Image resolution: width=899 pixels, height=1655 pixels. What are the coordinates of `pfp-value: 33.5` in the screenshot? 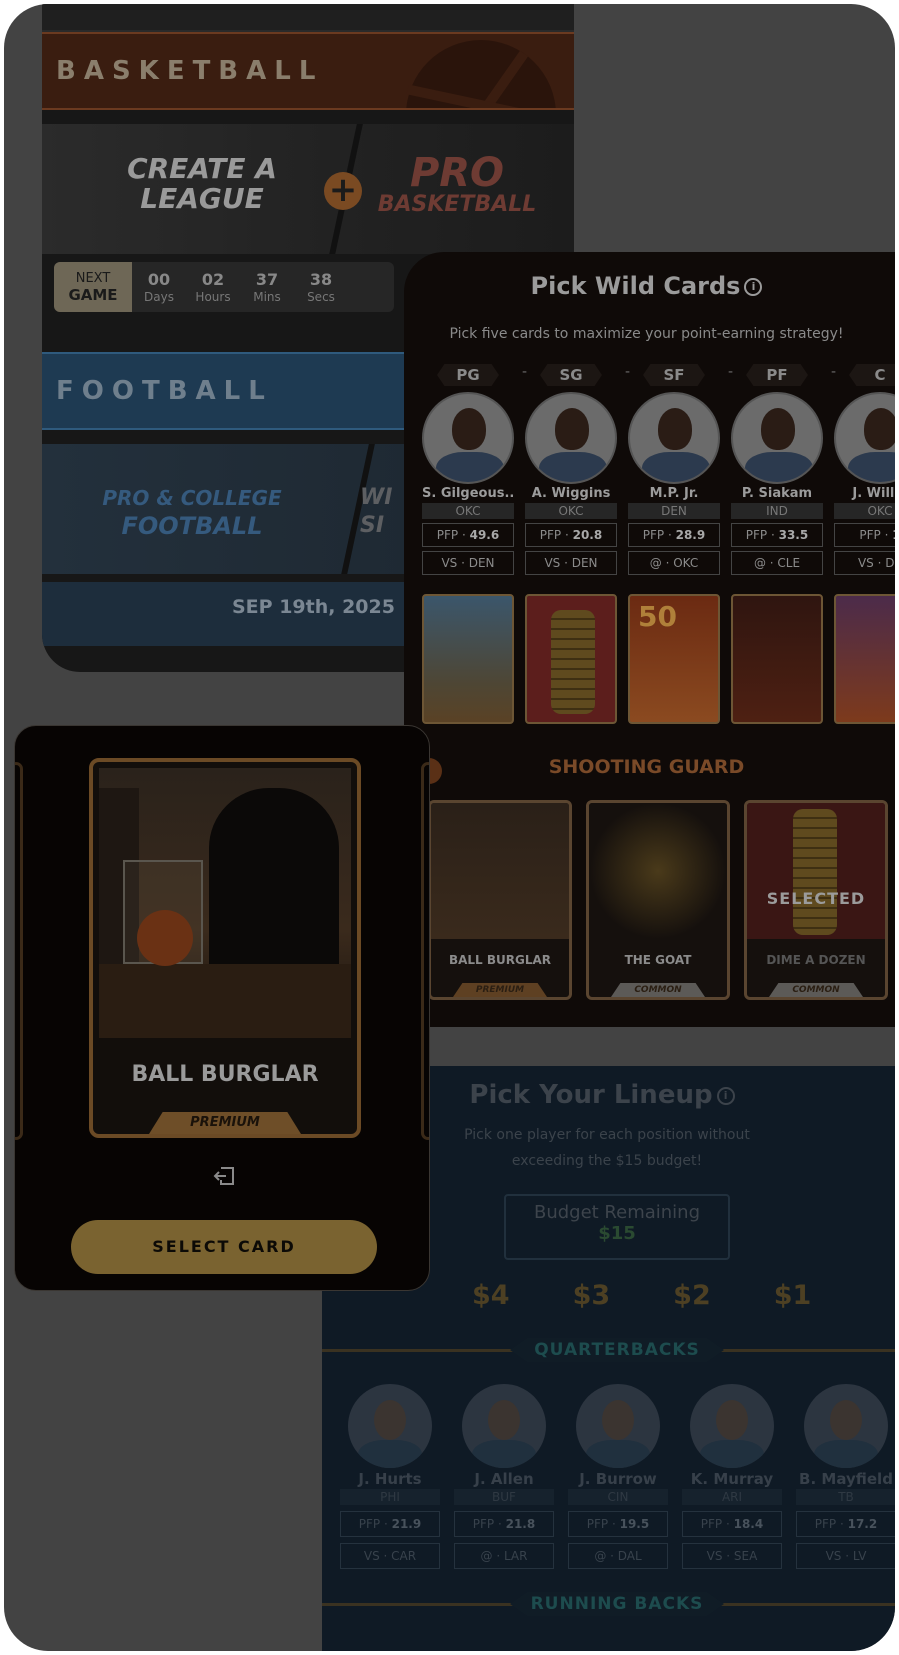 It's located at (793, 535).